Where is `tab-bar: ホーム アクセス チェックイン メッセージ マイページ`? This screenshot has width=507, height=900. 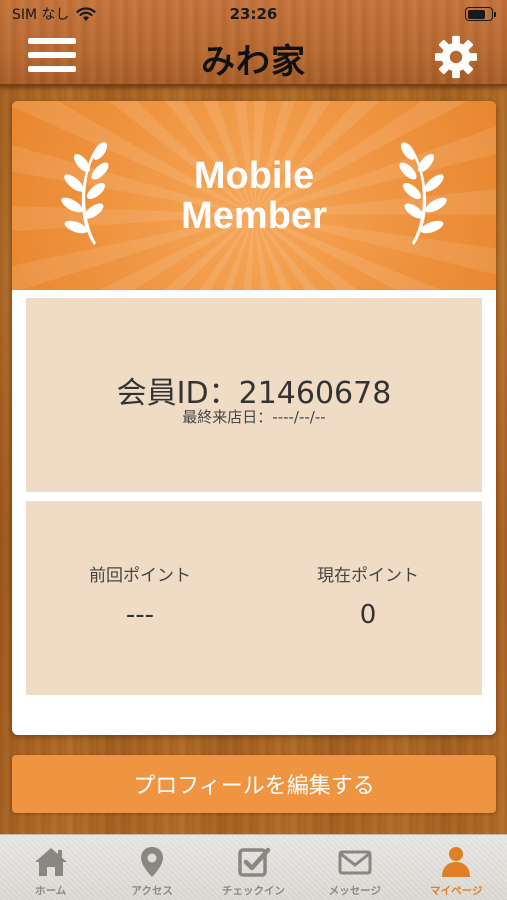
tab-bar: ホーム アクセス チェックイン メッセージ マイページ is located at coordinates (253, 867).